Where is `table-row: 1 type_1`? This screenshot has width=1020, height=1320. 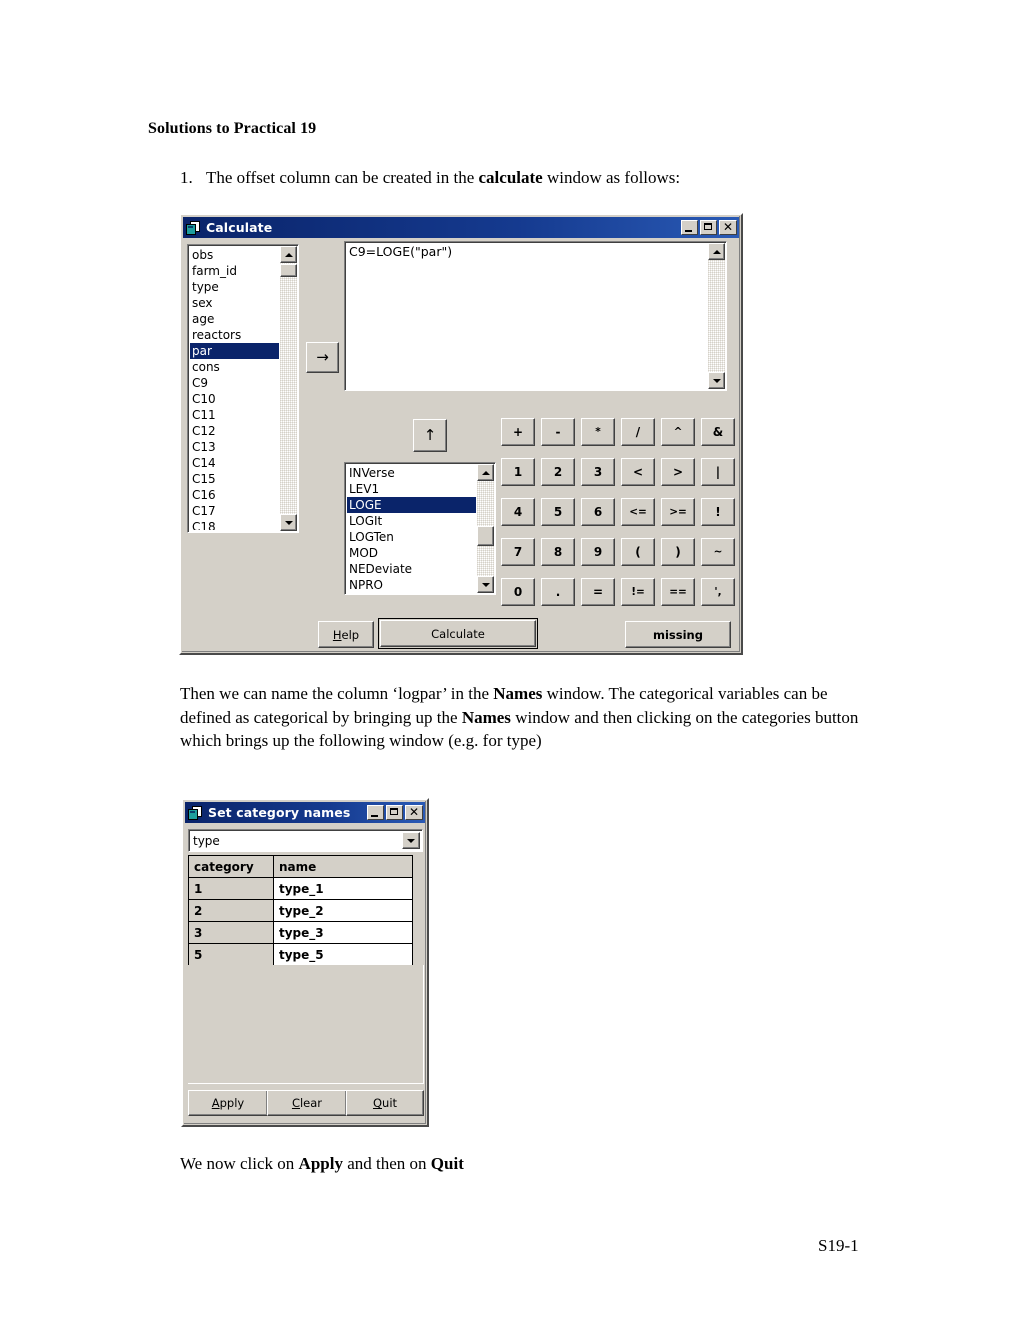
table-row: 1 type_1 is located at coordinates (300, 888).